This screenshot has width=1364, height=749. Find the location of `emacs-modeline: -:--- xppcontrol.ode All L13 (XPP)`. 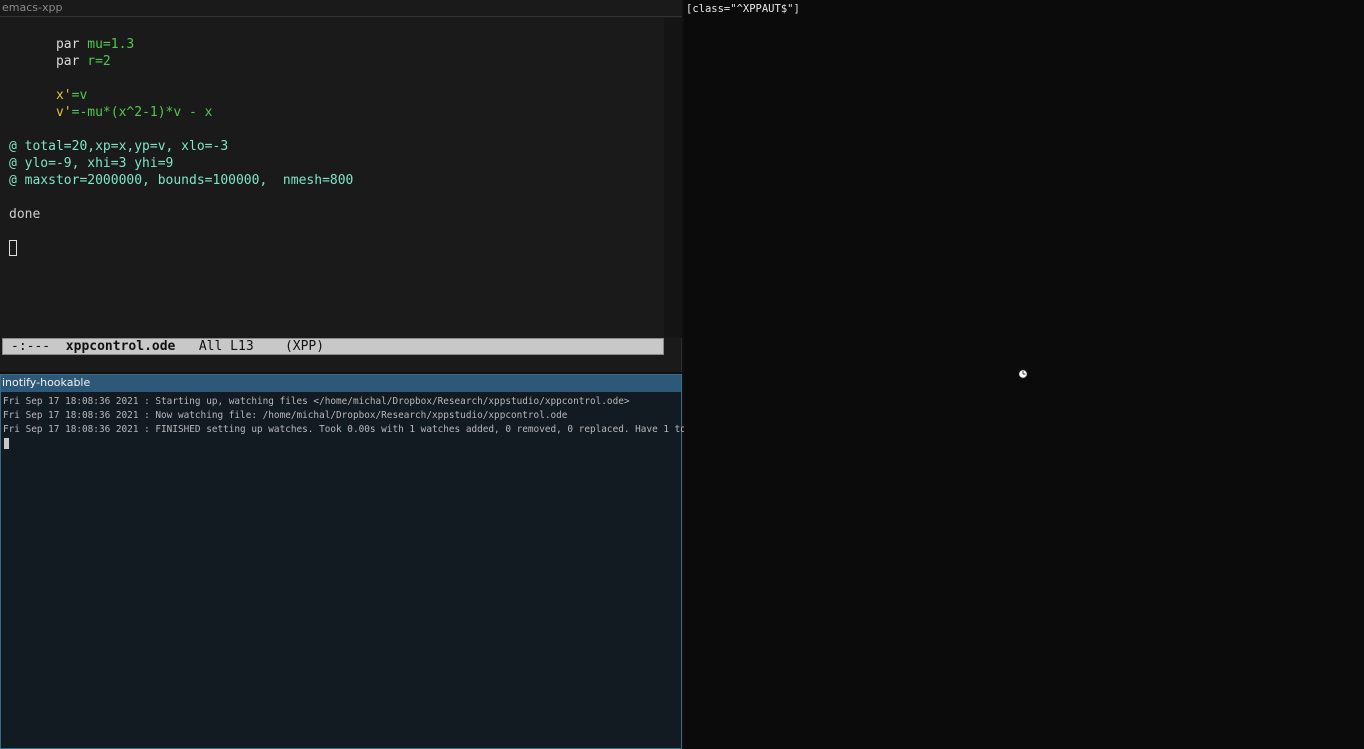

emacs-modeline: -:--- xppcontrol.ode All L13 (XPP) is located at coordinates (333, 346).